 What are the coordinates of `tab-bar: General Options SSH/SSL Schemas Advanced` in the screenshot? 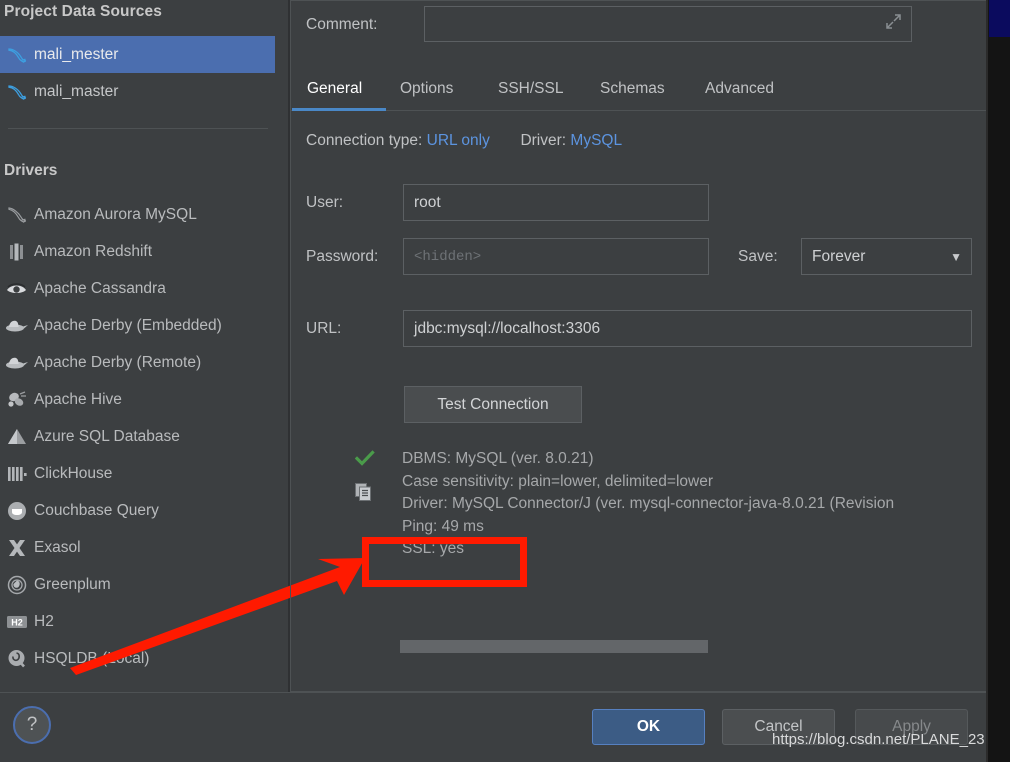 It's located at (638, 90).